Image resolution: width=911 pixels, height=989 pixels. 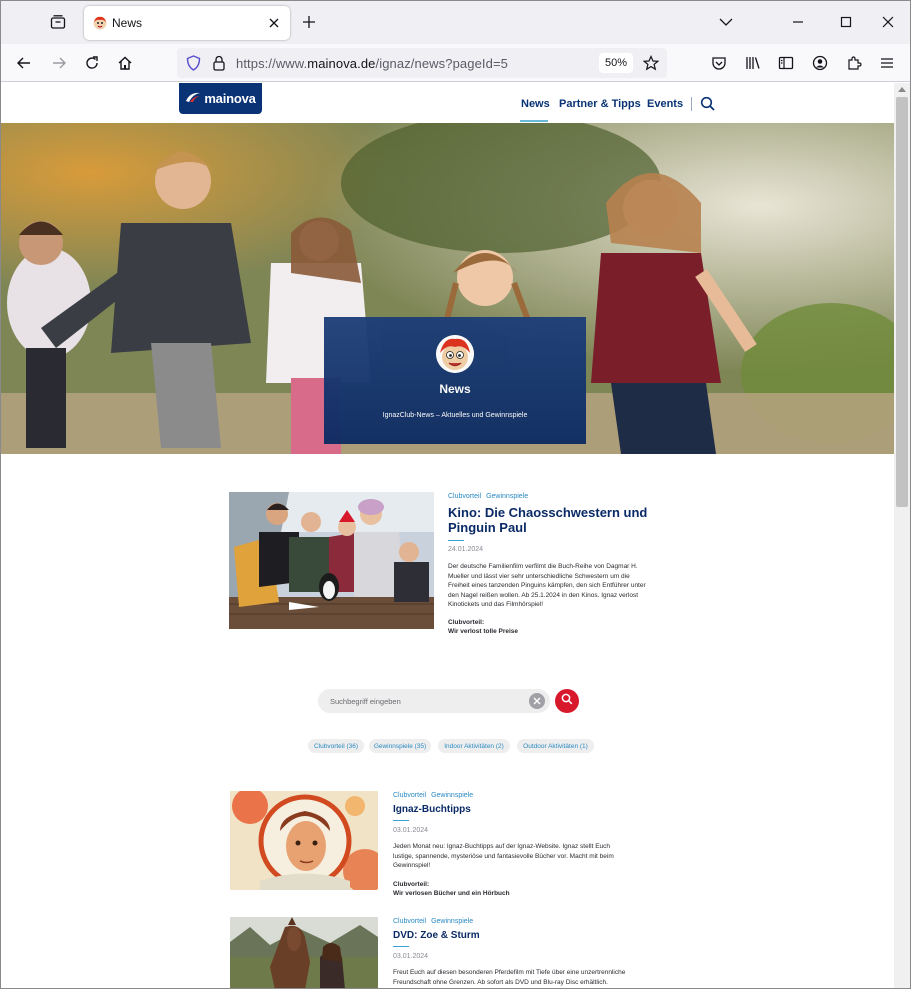 What do you see at coordinates (274, 23) in the screenshot?
I see `close-tab-icon` at bounding box center [274, 23].